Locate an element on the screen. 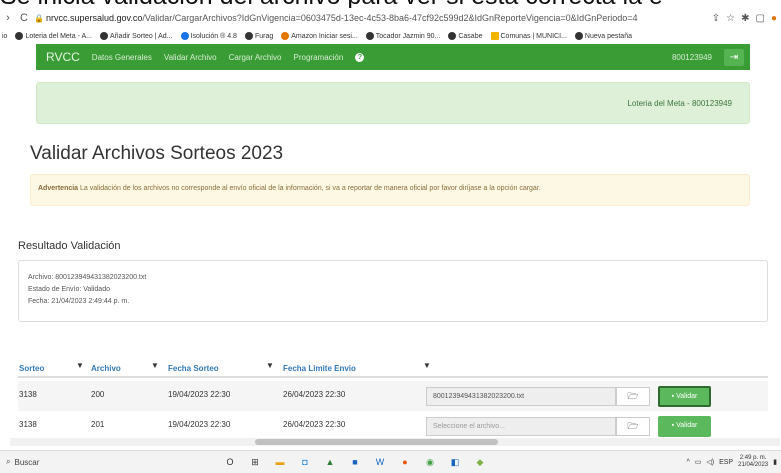 This screenshot has height=473, width=781. clock-date: 21/04/2023 is located at coordinates (753, 465).